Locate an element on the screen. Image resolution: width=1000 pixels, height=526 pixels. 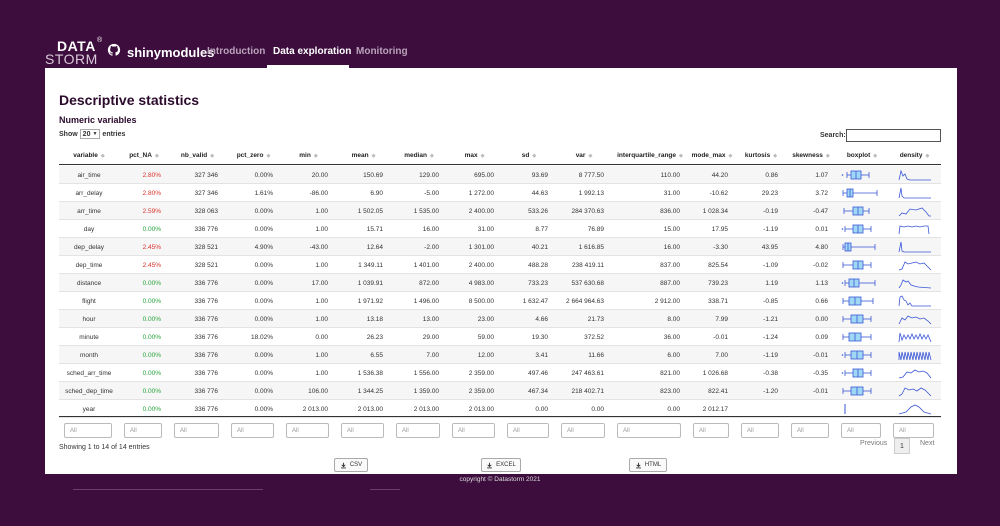
column-header-var: var ◆ is located at coordinates (584, 155).